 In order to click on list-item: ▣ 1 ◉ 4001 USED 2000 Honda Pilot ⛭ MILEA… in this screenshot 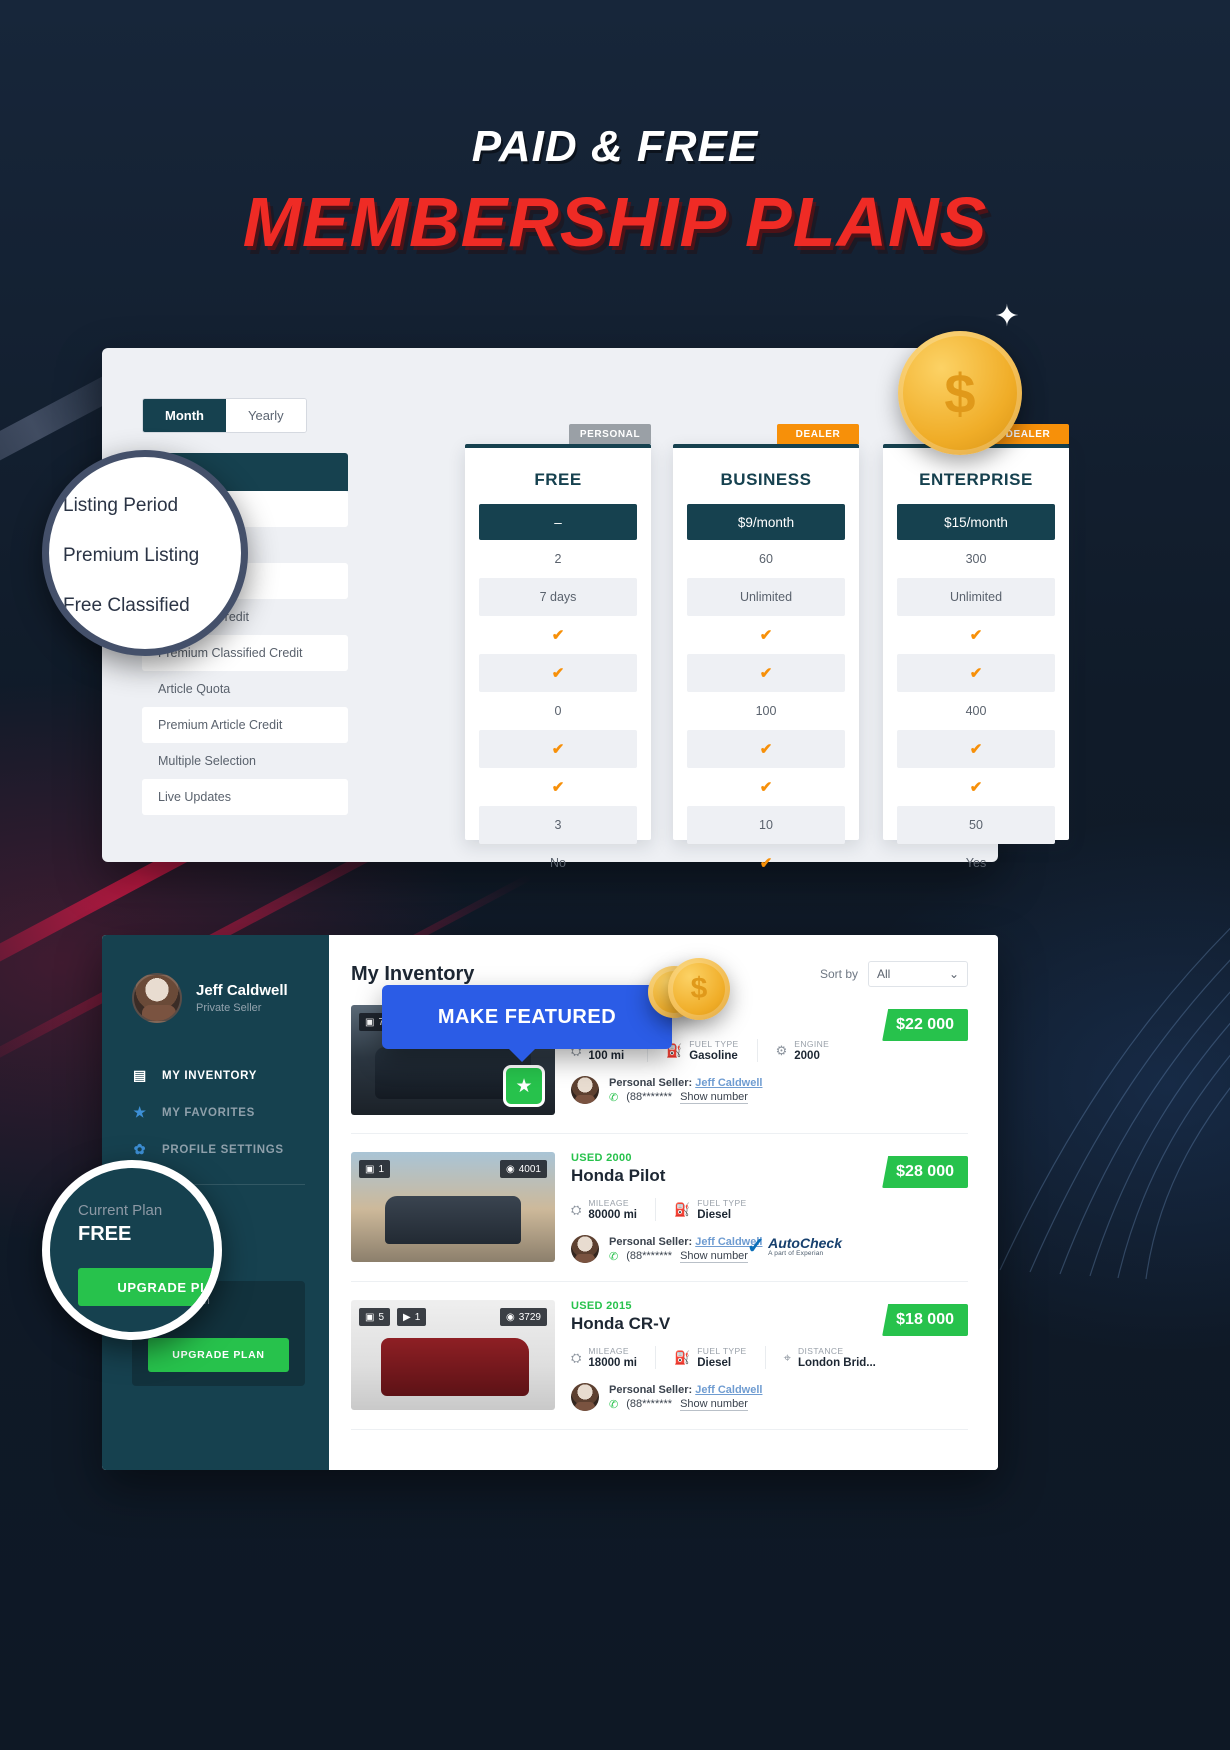, I will do `click(659, 1208)`.